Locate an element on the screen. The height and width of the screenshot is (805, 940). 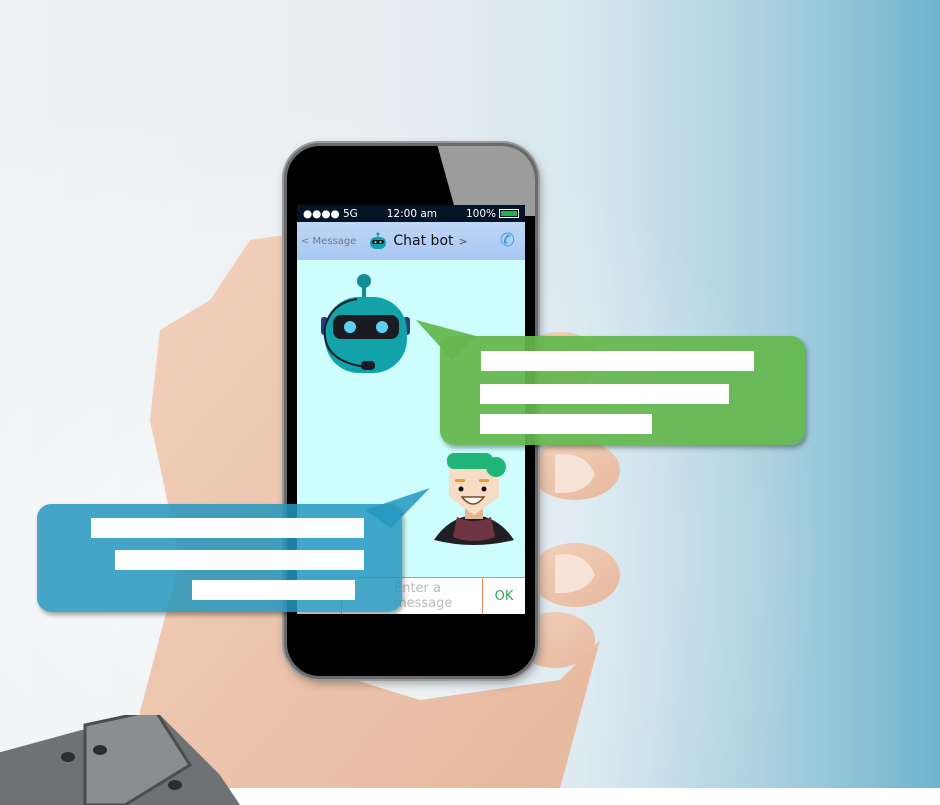
user-message-bubble is located at coordinates (219, 558).